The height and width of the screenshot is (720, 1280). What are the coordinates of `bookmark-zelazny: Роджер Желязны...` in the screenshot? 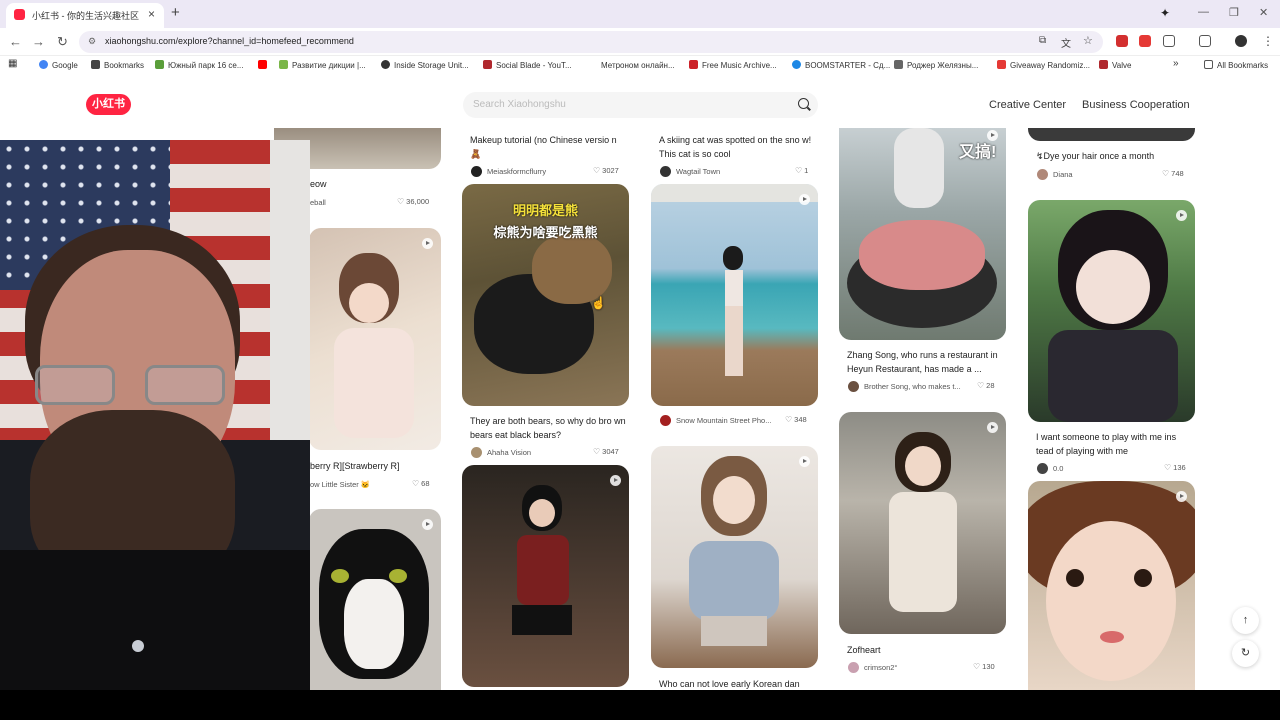 It's located at (936, 67).